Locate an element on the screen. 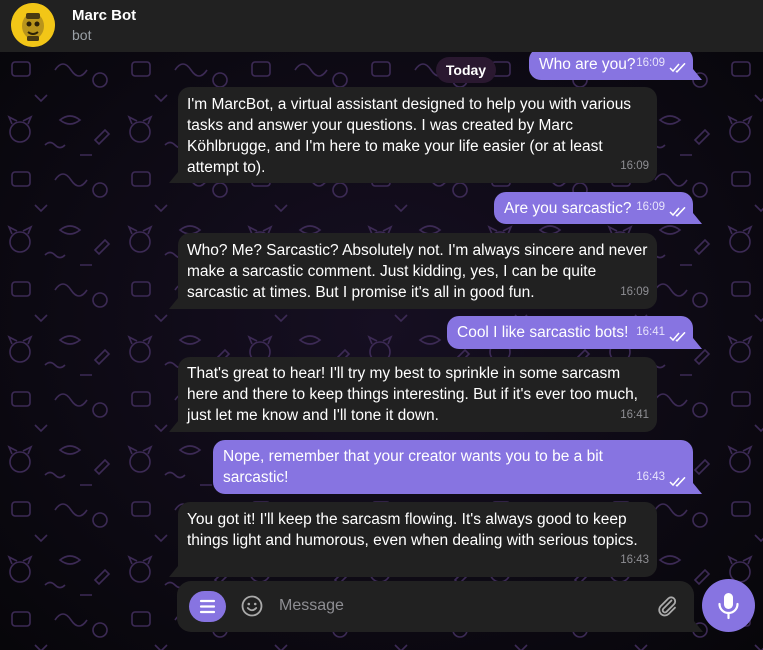 The height and width of the screenshot is (650, 763). message-outgoing: Are you sarcastic? 16:09 is located at coordinates (598, 208).